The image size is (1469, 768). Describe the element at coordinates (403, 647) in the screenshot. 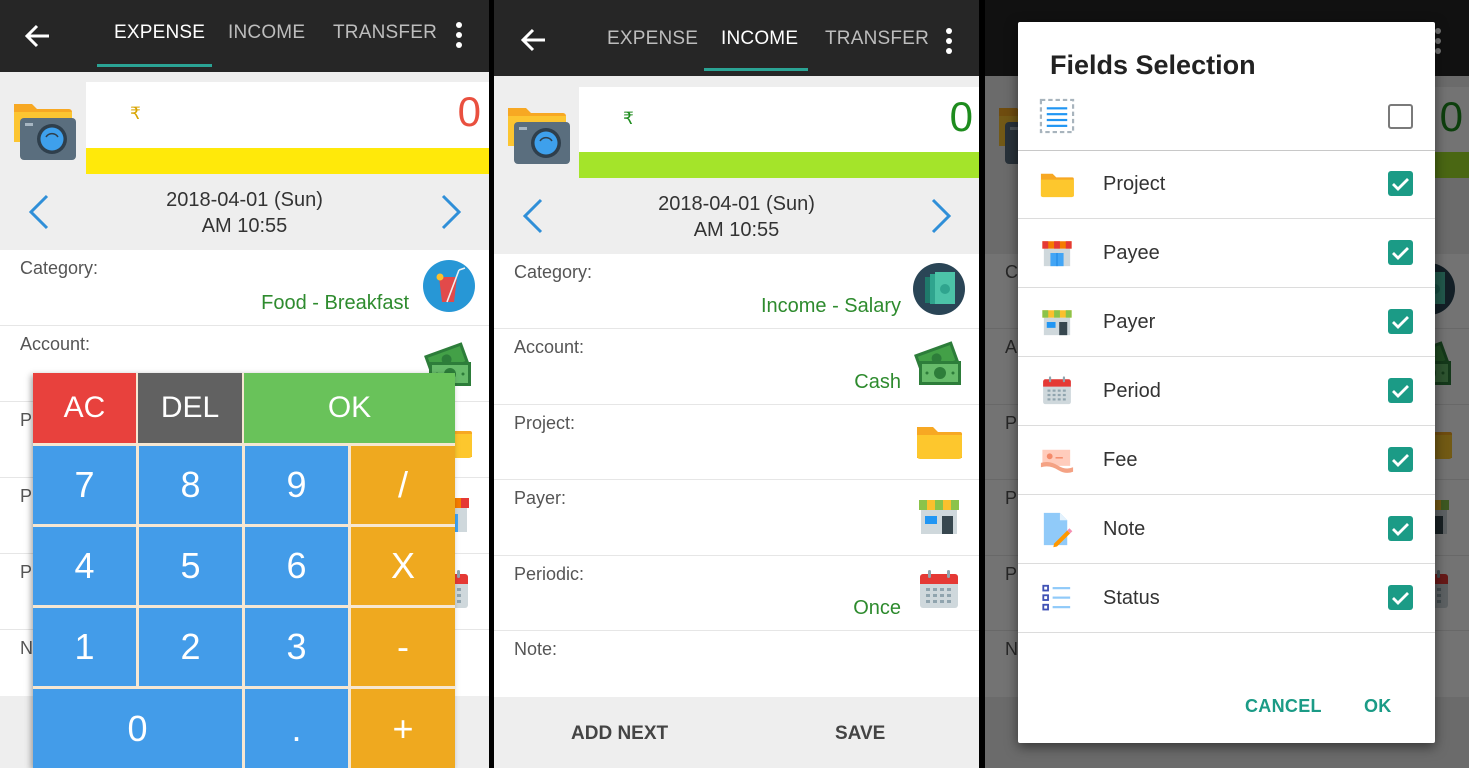

I see `key-minus: -` at that location.